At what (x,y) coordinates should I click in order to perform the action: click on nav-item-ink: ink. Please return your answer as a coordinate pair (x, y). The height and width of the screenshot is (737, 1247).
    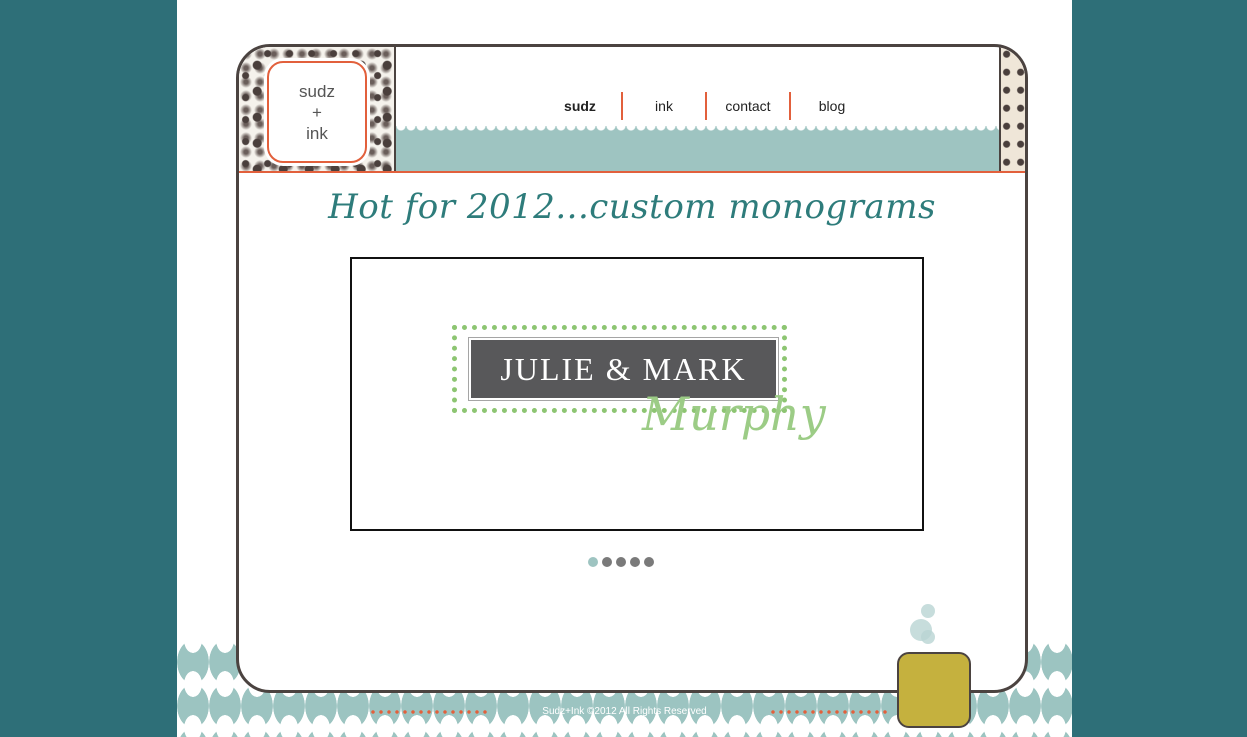
    Looking at the image, I should click on (664, 106).